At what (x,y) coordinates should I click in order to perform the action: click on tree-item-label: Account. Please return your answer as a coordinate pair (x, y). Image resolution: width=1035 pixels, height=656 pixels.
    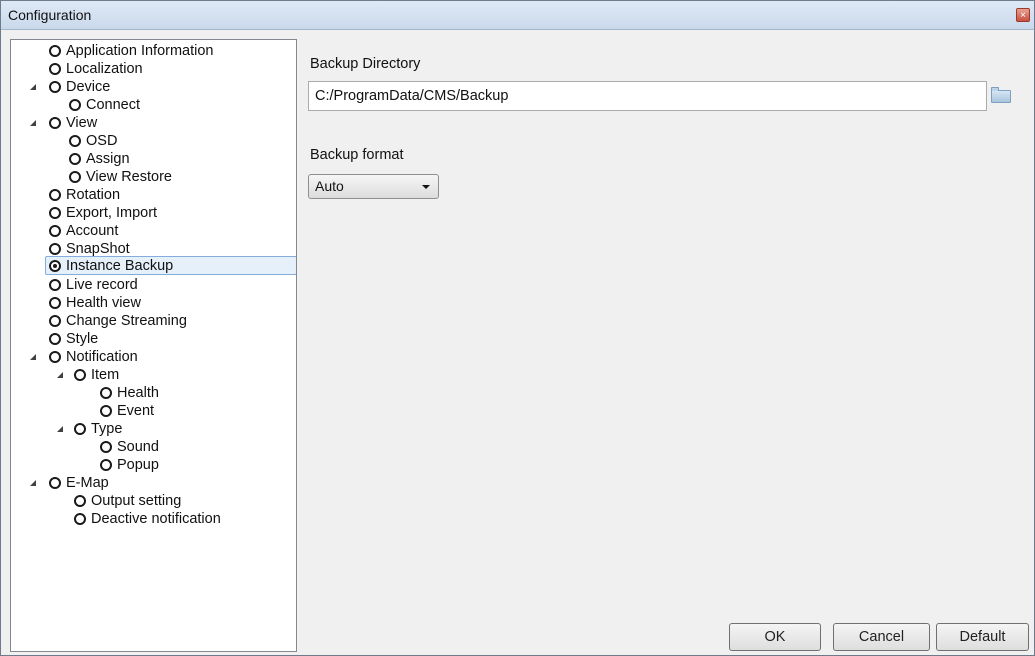
    Looking at the image, I should click on (92, 231).